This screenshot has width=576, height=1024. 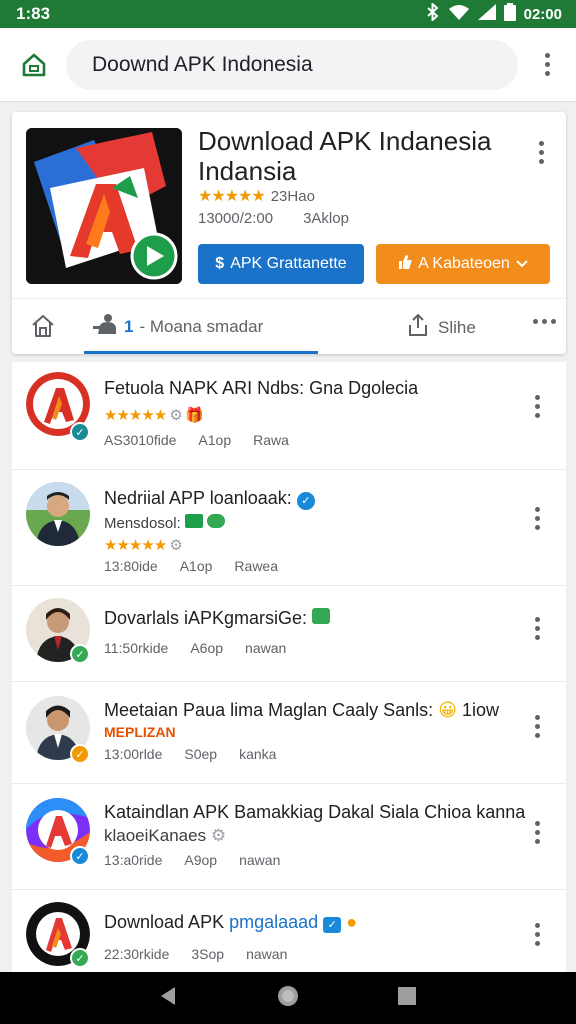 What do you see at coordinates (231, 922) in the screenshot?
I see `item-title: Download APK pmgalaaad ✓ ●` at bounding box center [231, 922].